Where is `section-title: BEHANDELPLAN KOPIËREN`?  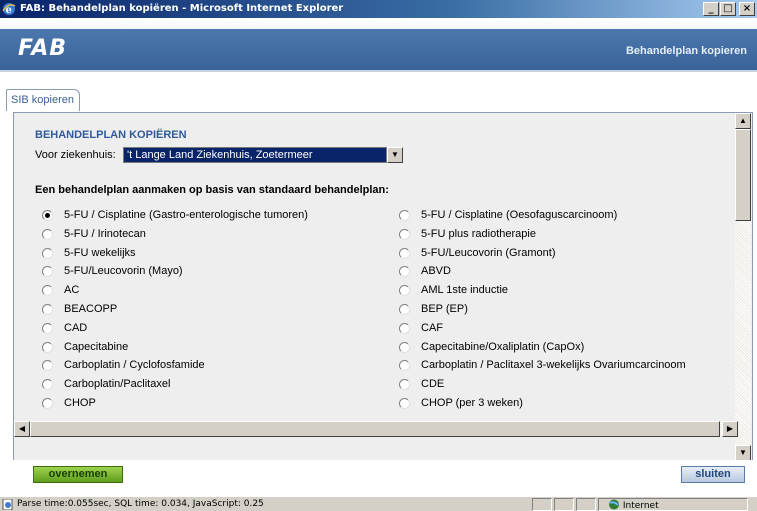 section-title: BEHANDELPLAN KOPIËREN is located at coordinates (111, 135).